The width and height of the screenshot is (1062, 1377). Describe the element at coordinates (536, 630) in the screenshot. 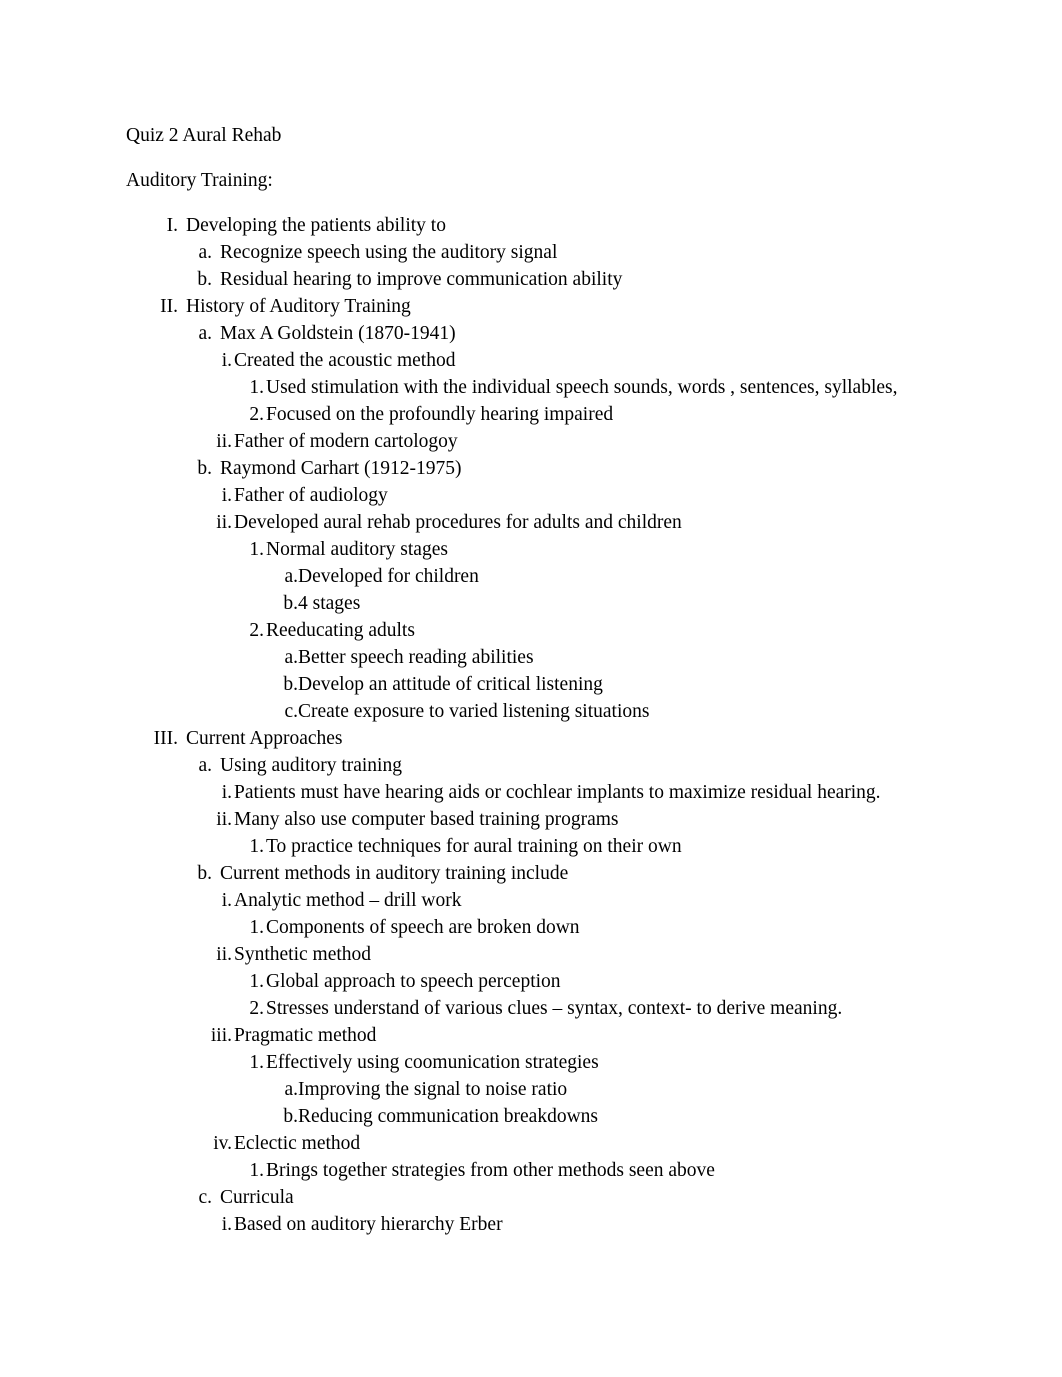

I see `outline-item: 2. Reeducating adults` at that location.